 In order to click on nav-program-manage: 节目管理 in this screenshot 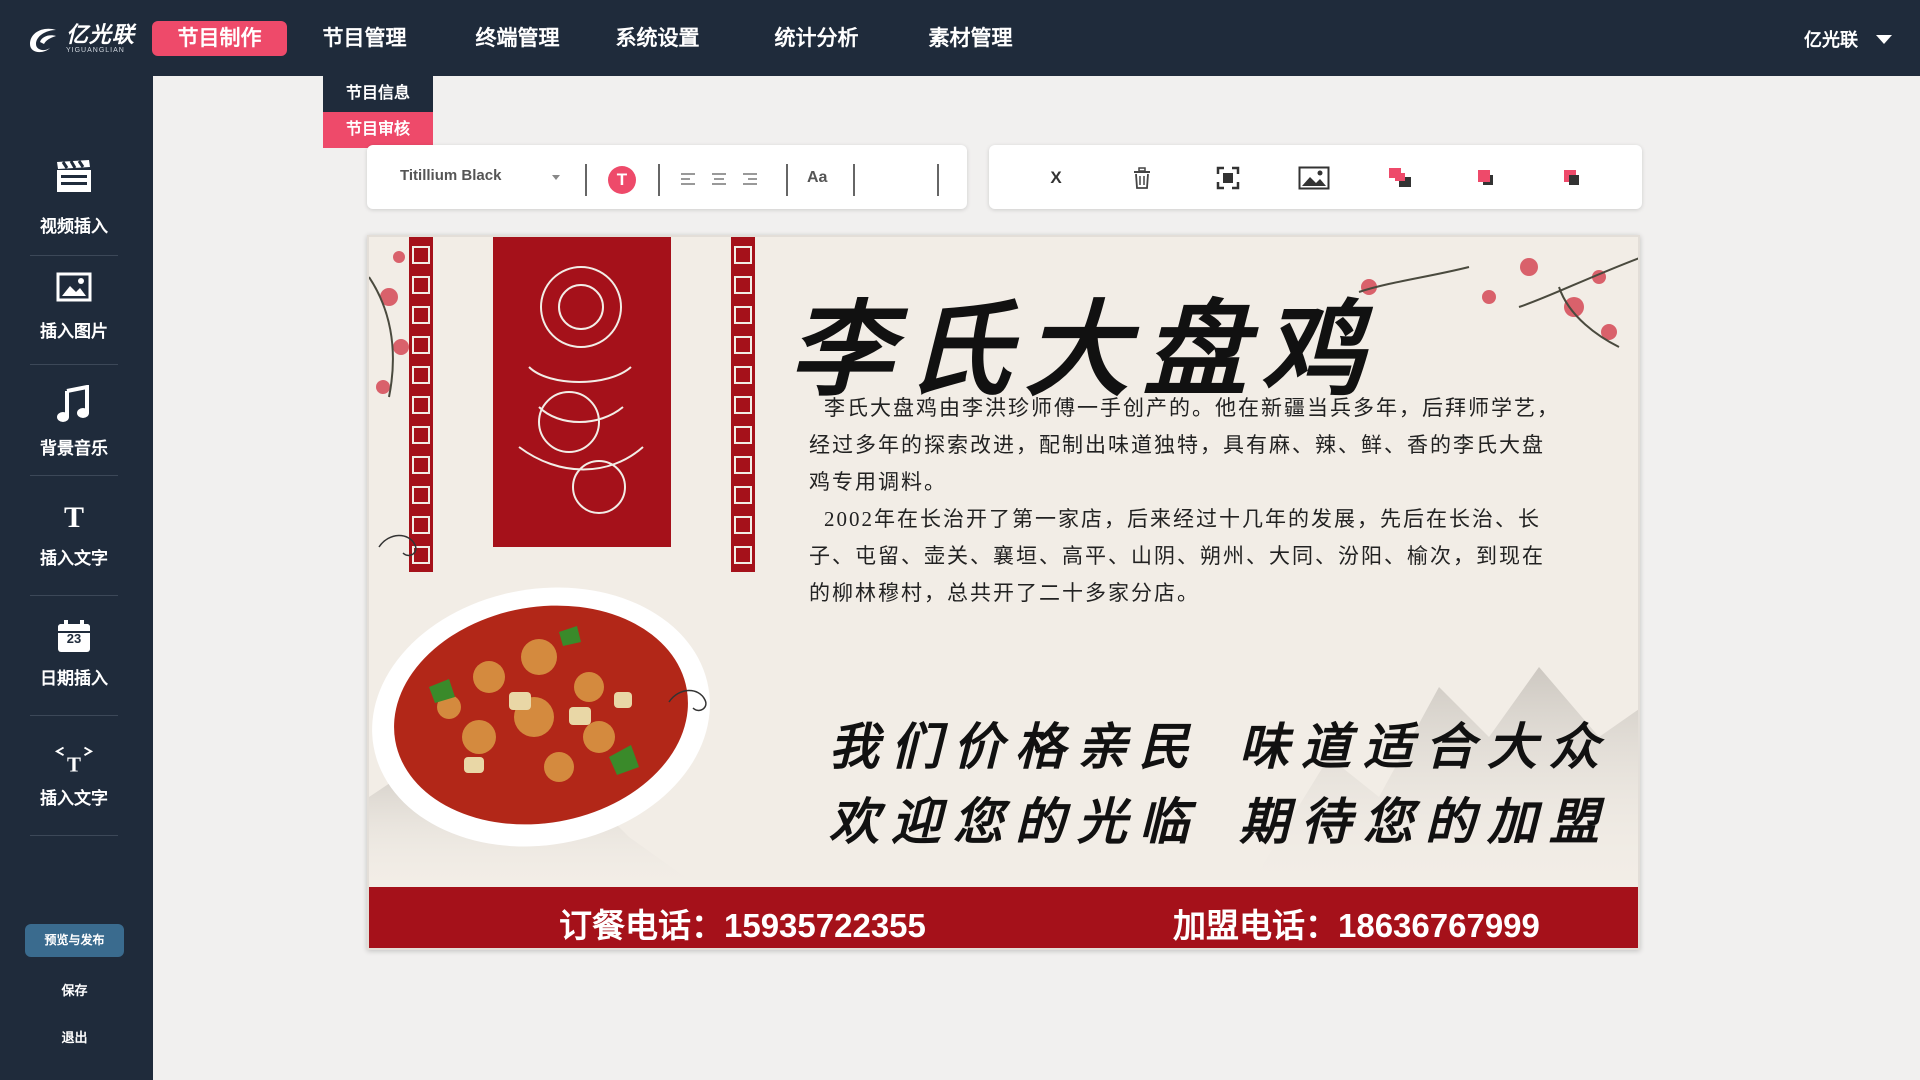, I will do `click(364, 38)`.